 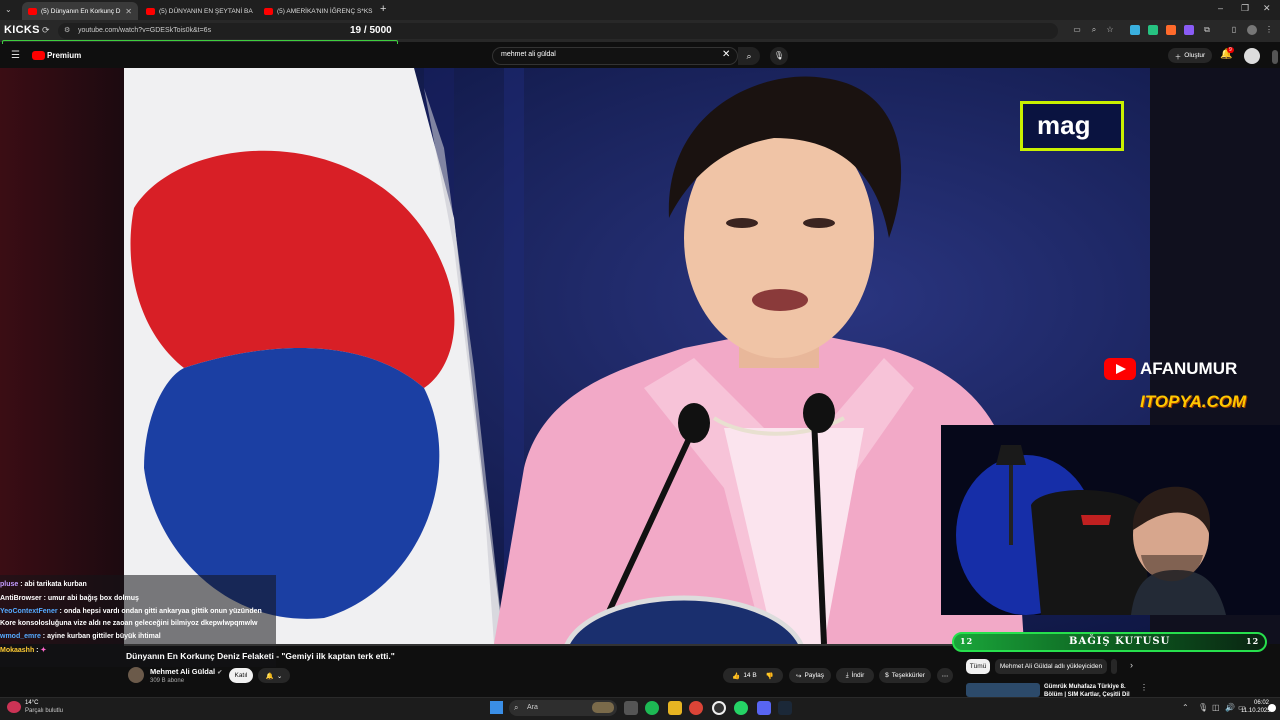 I want to click on webcam-art, so click(x=1110, y=520).